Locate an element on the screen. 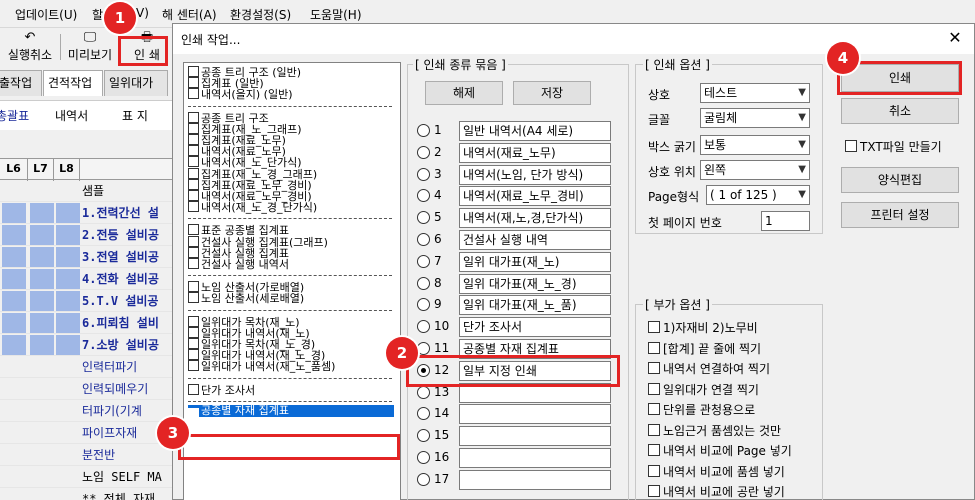  table-row: 6.피뢰침 설비 is located at coordinates (86, 323).